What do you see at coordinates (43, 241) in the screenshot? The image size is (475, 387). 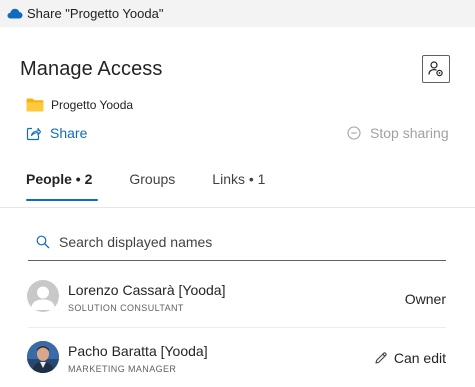 I see `search-icon` at bounding box center [43, 241].